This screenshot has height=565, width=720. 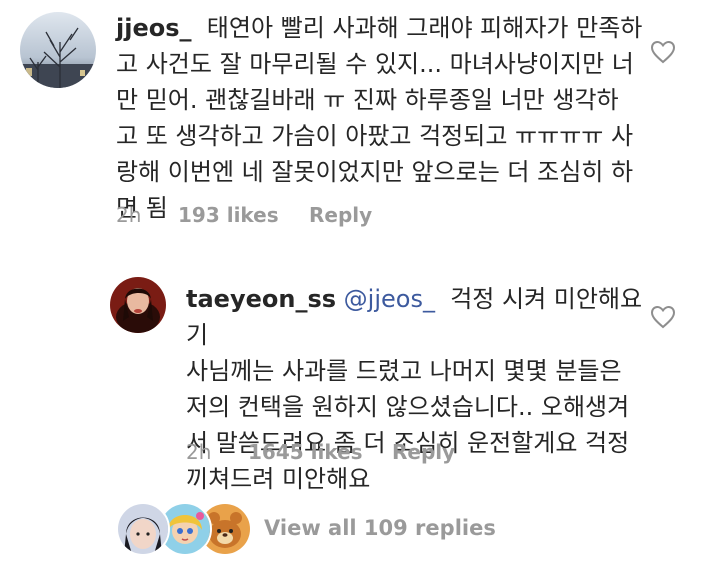 I want to click on reply-likes: 1645 likes, so click(x=320, y=452).